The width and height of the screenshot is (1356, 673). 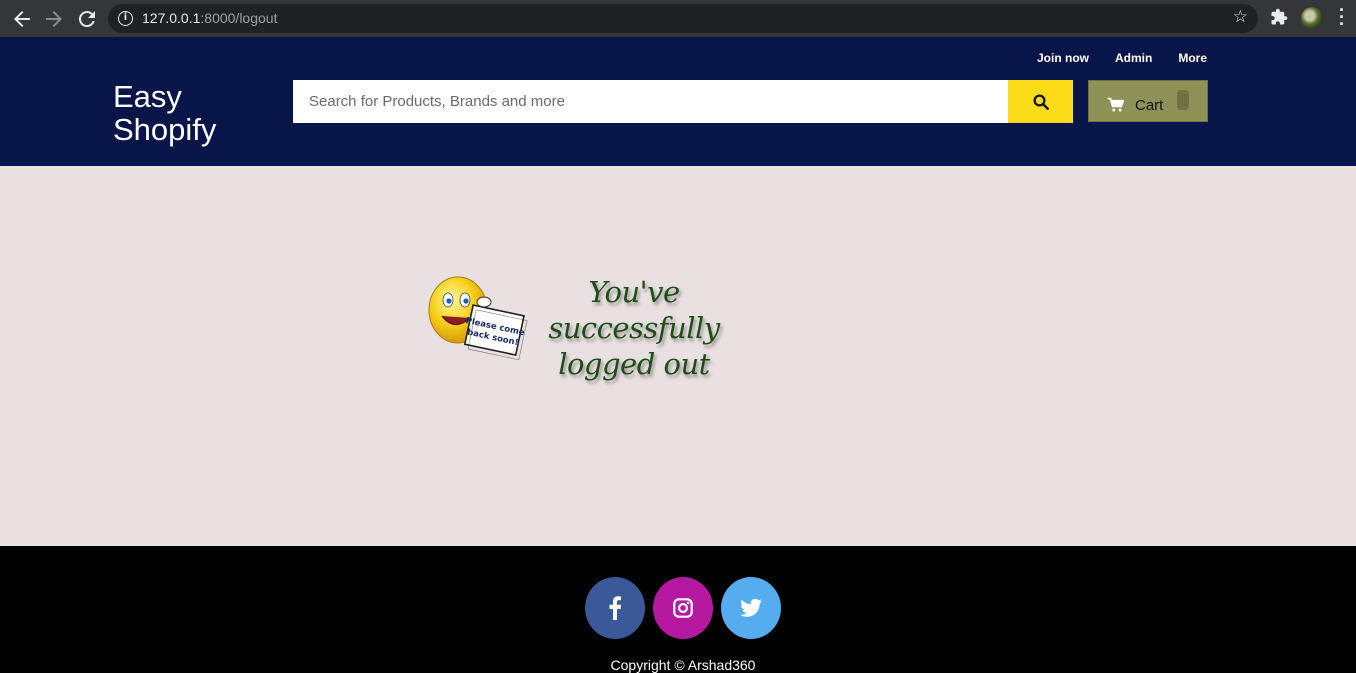 What do you see at coordinates (634, 310) in the screenshot?
I see `logout-message-line-1: You've successfully` at bounding box center [634, 310].